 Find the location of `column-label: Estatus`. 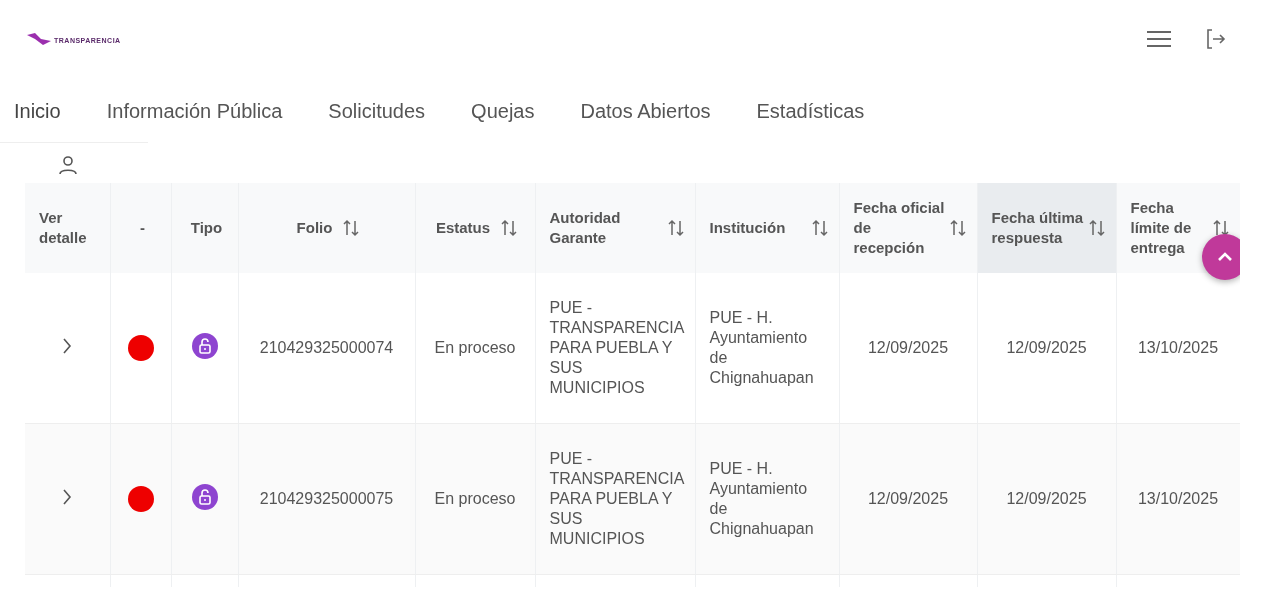

column-label: Estatus is located at coordinates (463, 228).